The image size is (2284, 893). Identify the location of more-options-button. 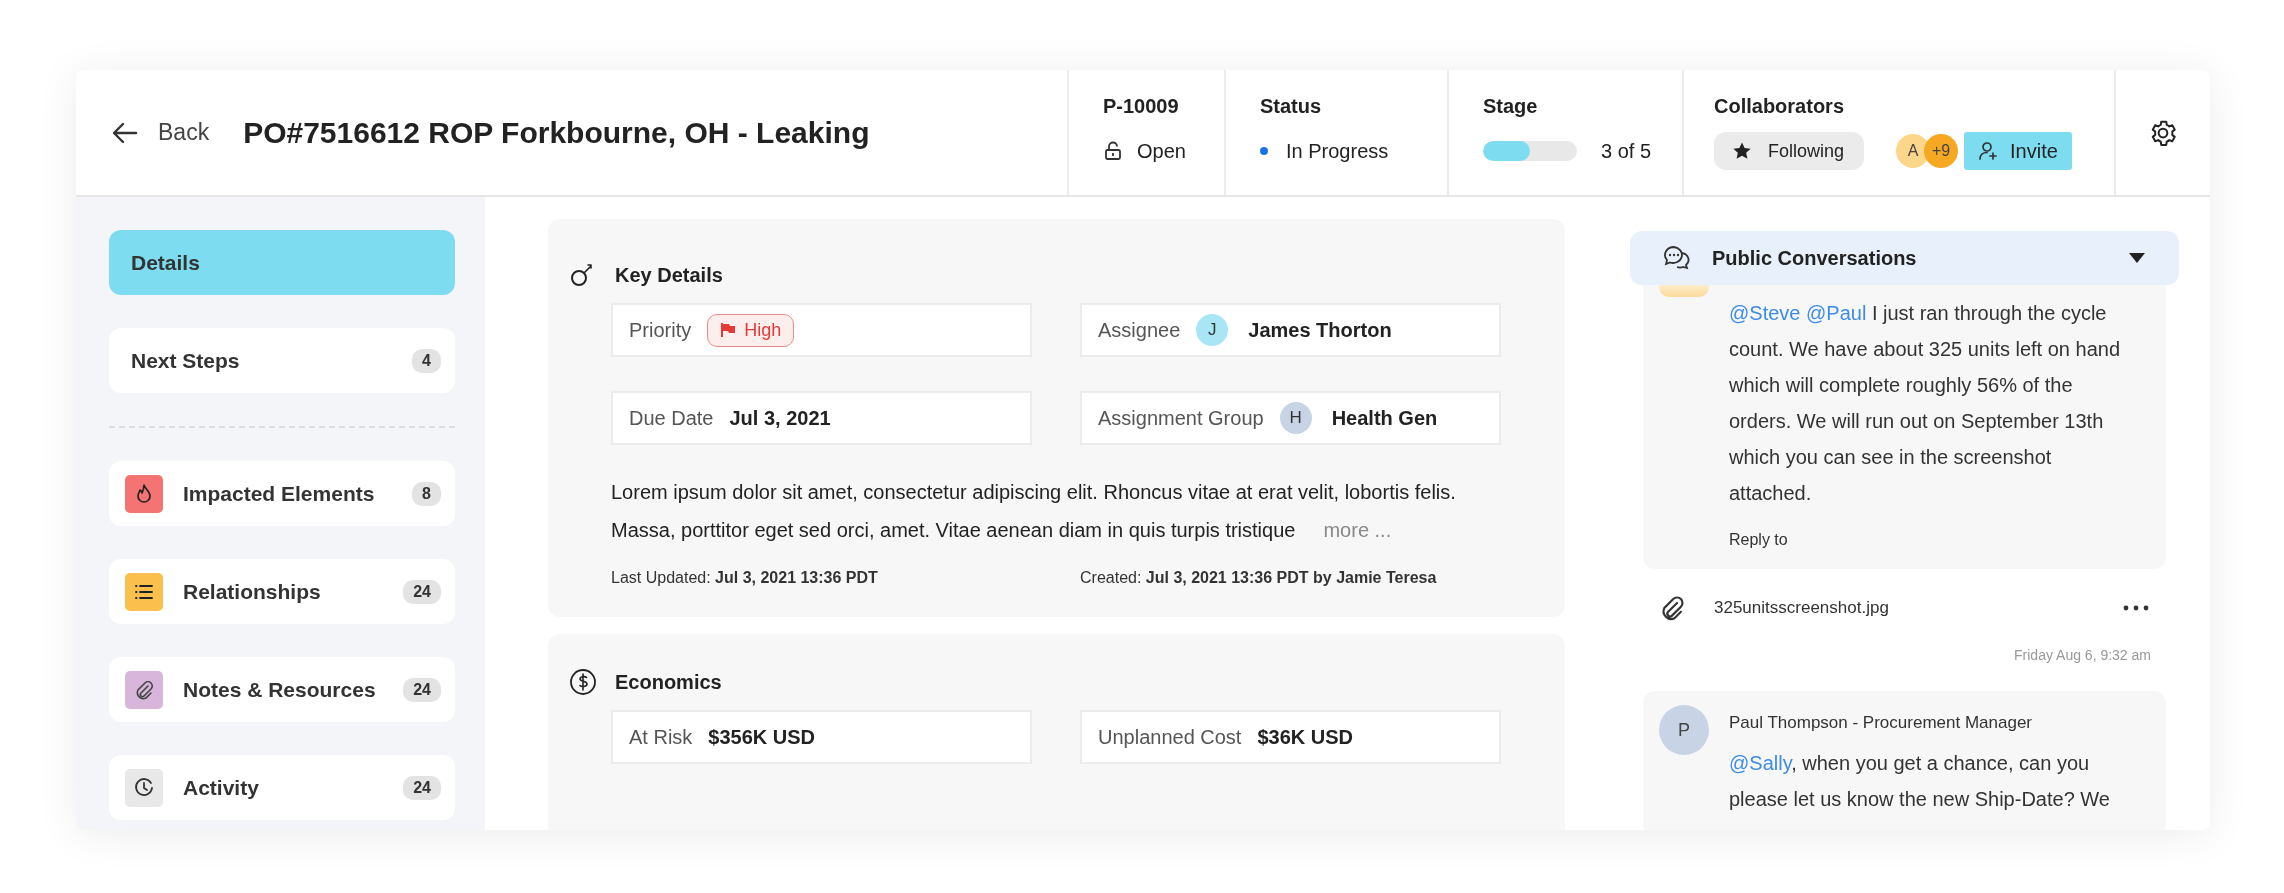
(2136, 608).